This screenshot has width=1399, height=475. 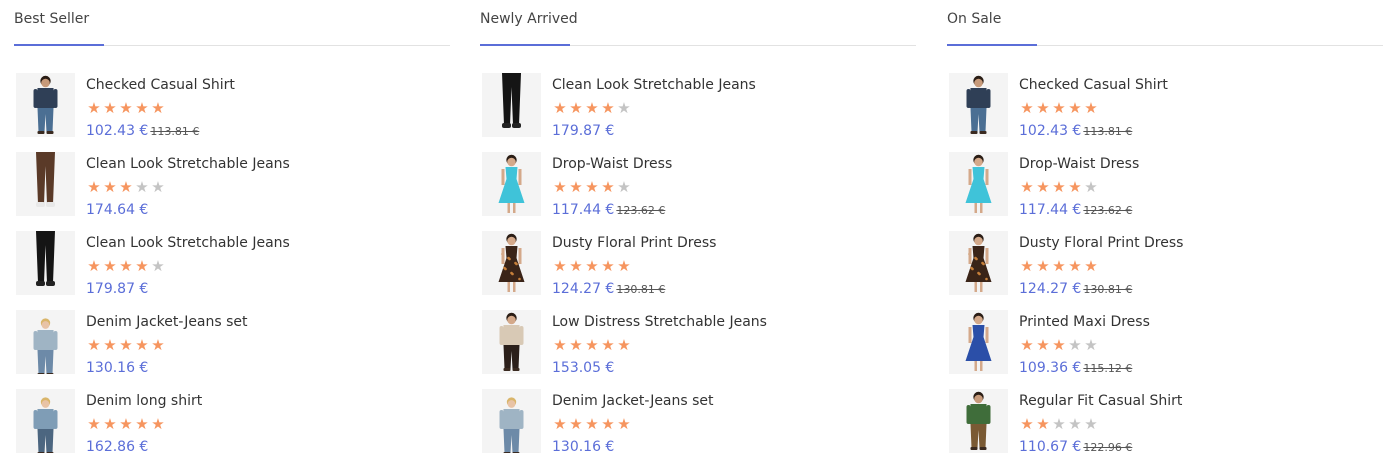 I want to click on active-tab-underline, so click(x=525, y=45).